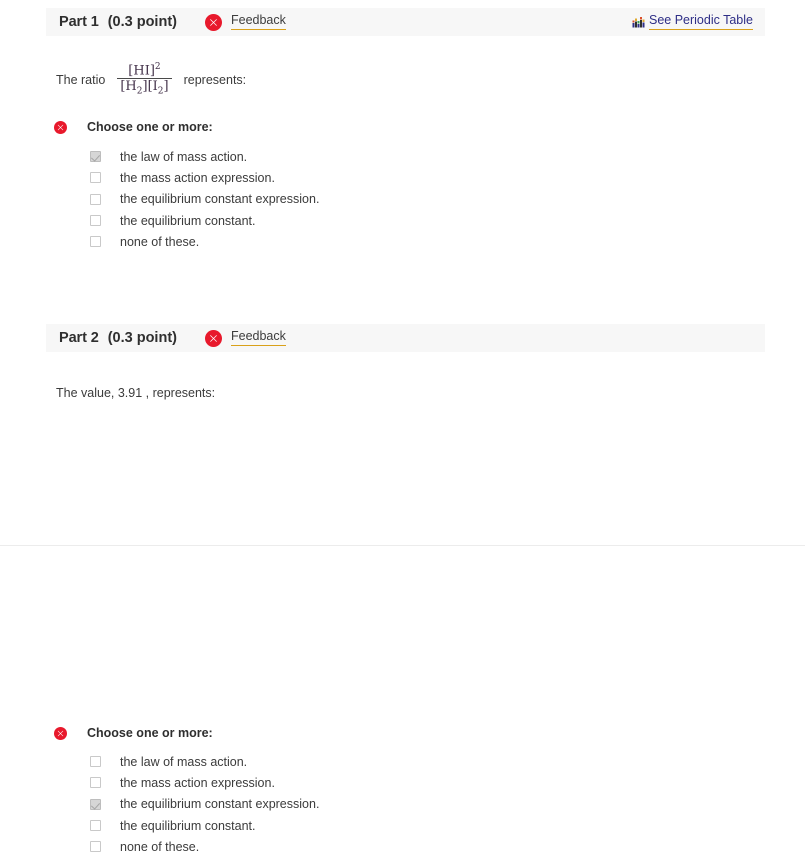  I want to click on part-2-choose-row: Choose one or more:, so click(133, 733).